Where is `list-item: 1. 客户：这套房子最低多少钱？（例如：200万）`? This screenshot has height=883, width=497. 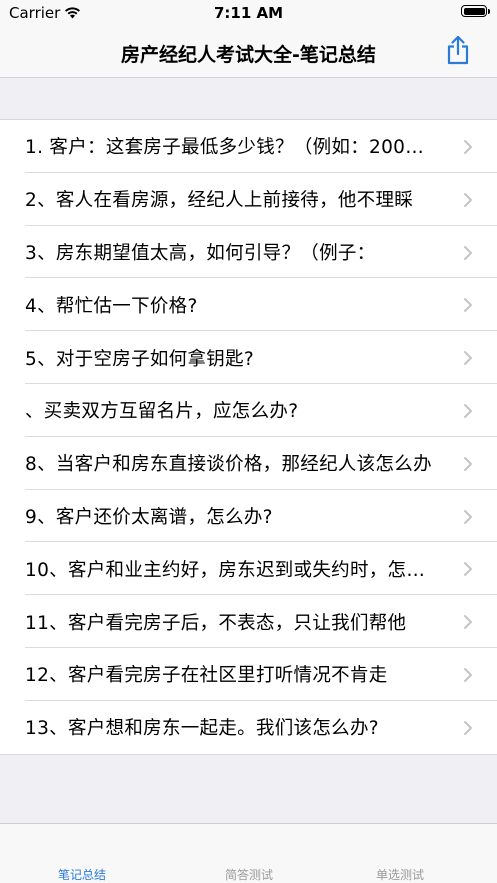 list-item: 1. 客户：这套房子最低多少钱？（例如：200万） is located at coordinates (248, 146).